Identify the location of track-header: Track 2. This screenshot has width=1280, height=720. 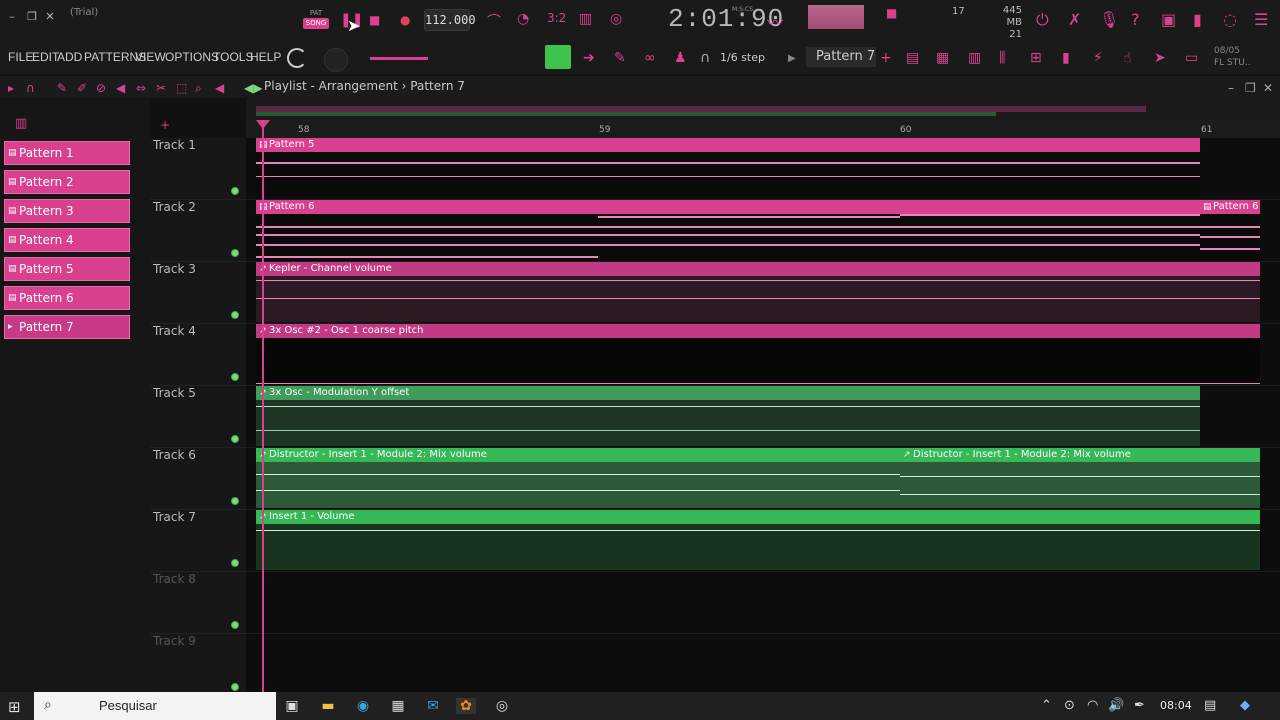
(198, 231).